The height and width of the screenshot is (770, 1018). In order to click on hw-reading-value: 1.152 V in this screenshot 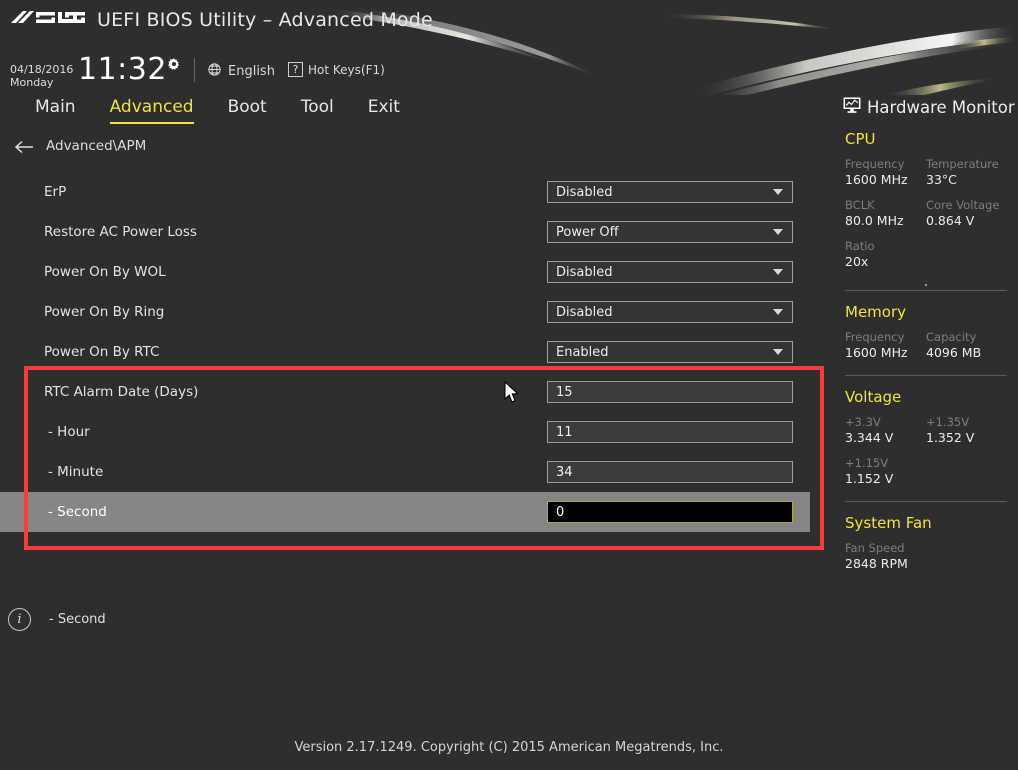, I will do `click(869, 478)`.